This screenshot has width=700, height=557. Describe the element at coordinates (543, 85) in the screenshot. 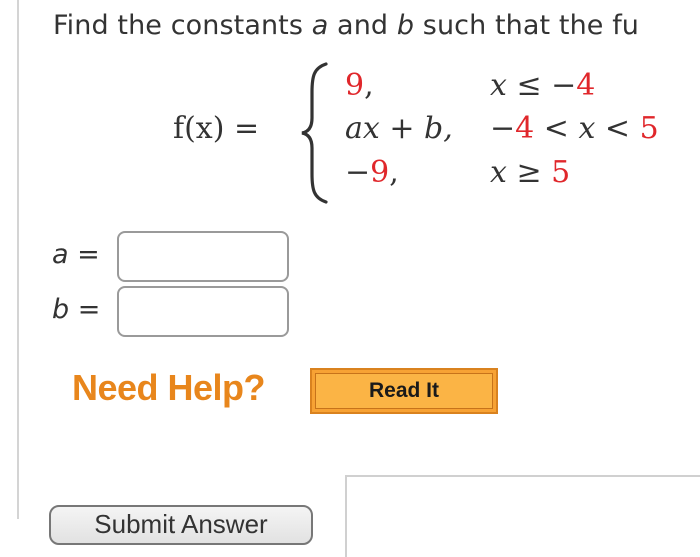

I see `piece-1-condition: x ≤ −4` at that location.